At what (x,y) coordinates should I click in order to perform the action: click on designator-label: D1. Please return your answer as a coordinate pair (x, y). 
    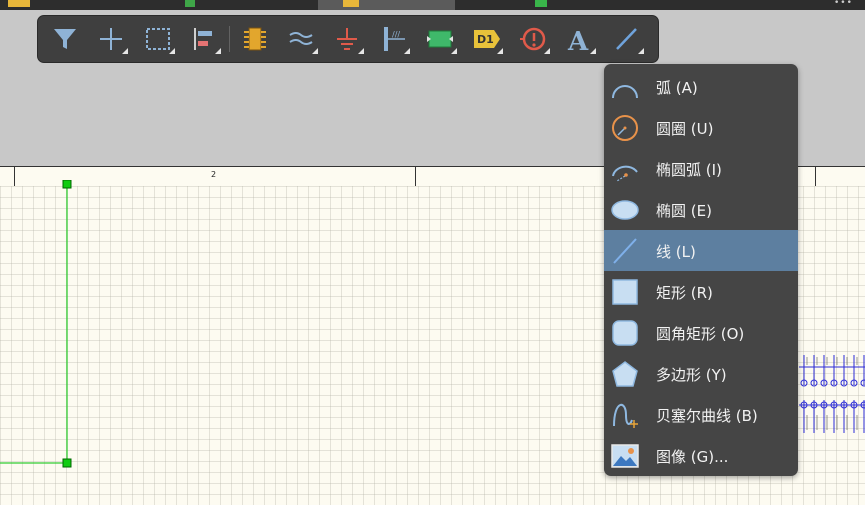
    Looking at the image, I should click on (485, 39).